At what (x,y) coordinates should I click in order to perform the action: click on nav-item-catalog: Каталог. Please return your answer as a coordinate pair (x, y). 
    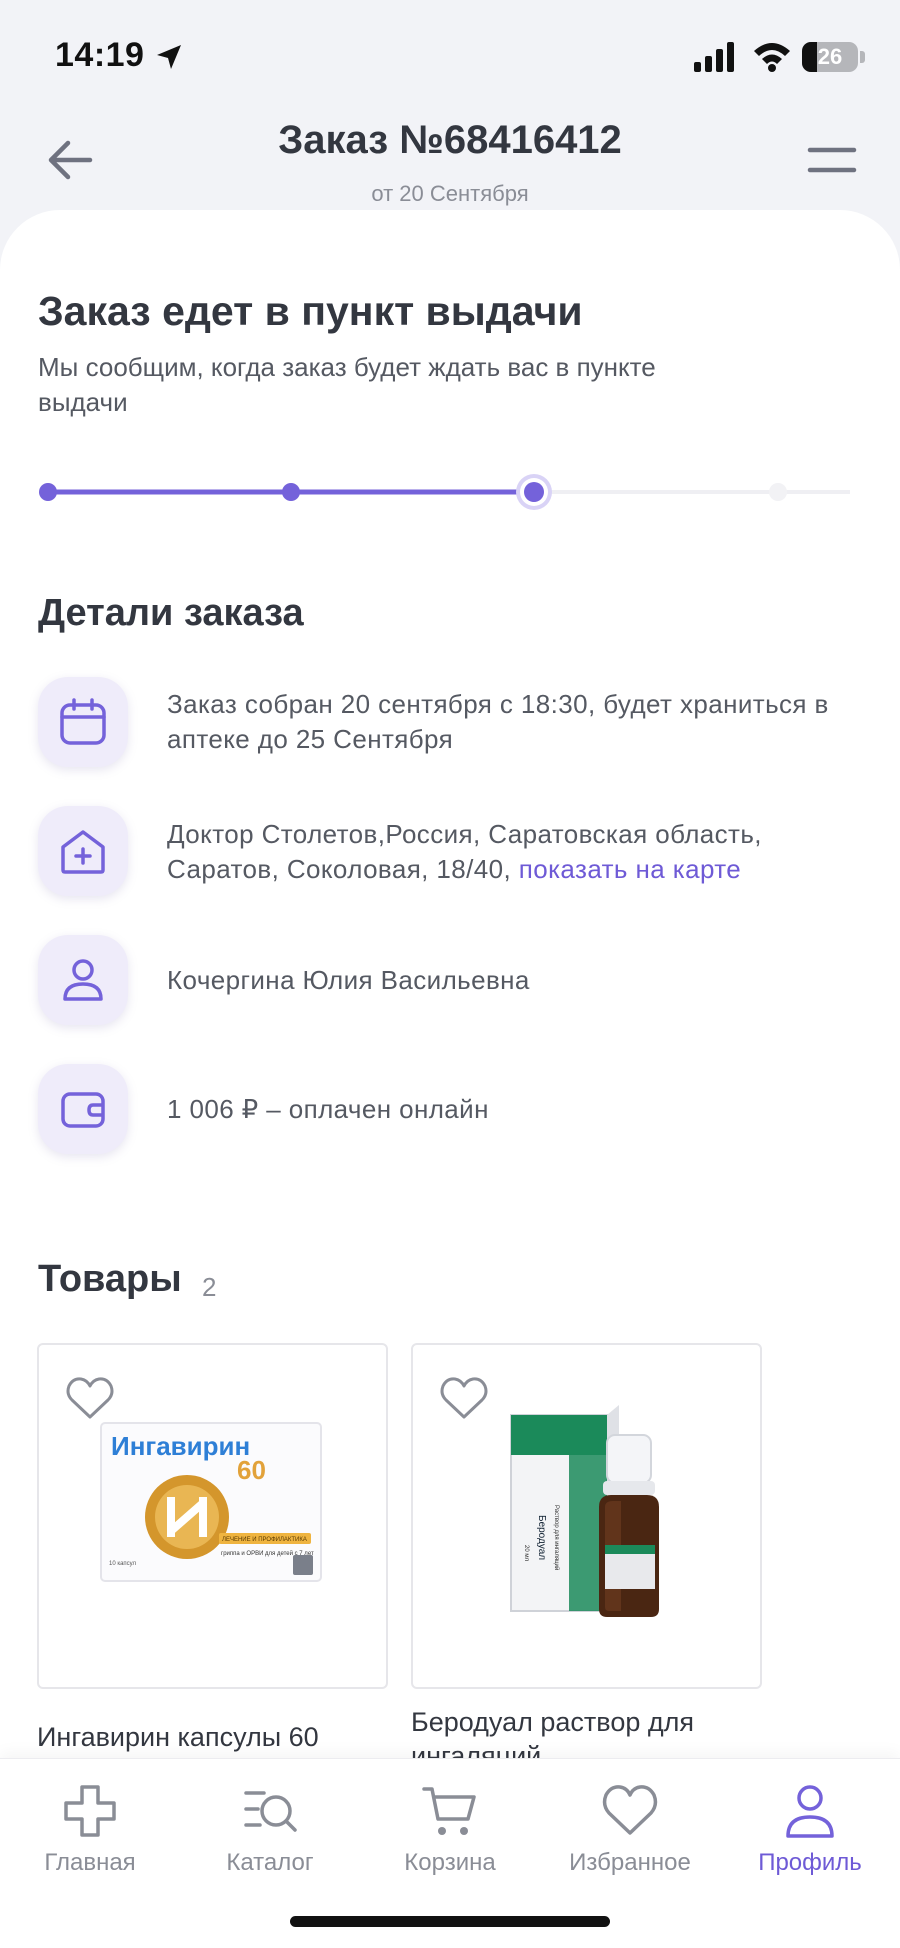
    Looking at the image, I should click on (270, 1819).